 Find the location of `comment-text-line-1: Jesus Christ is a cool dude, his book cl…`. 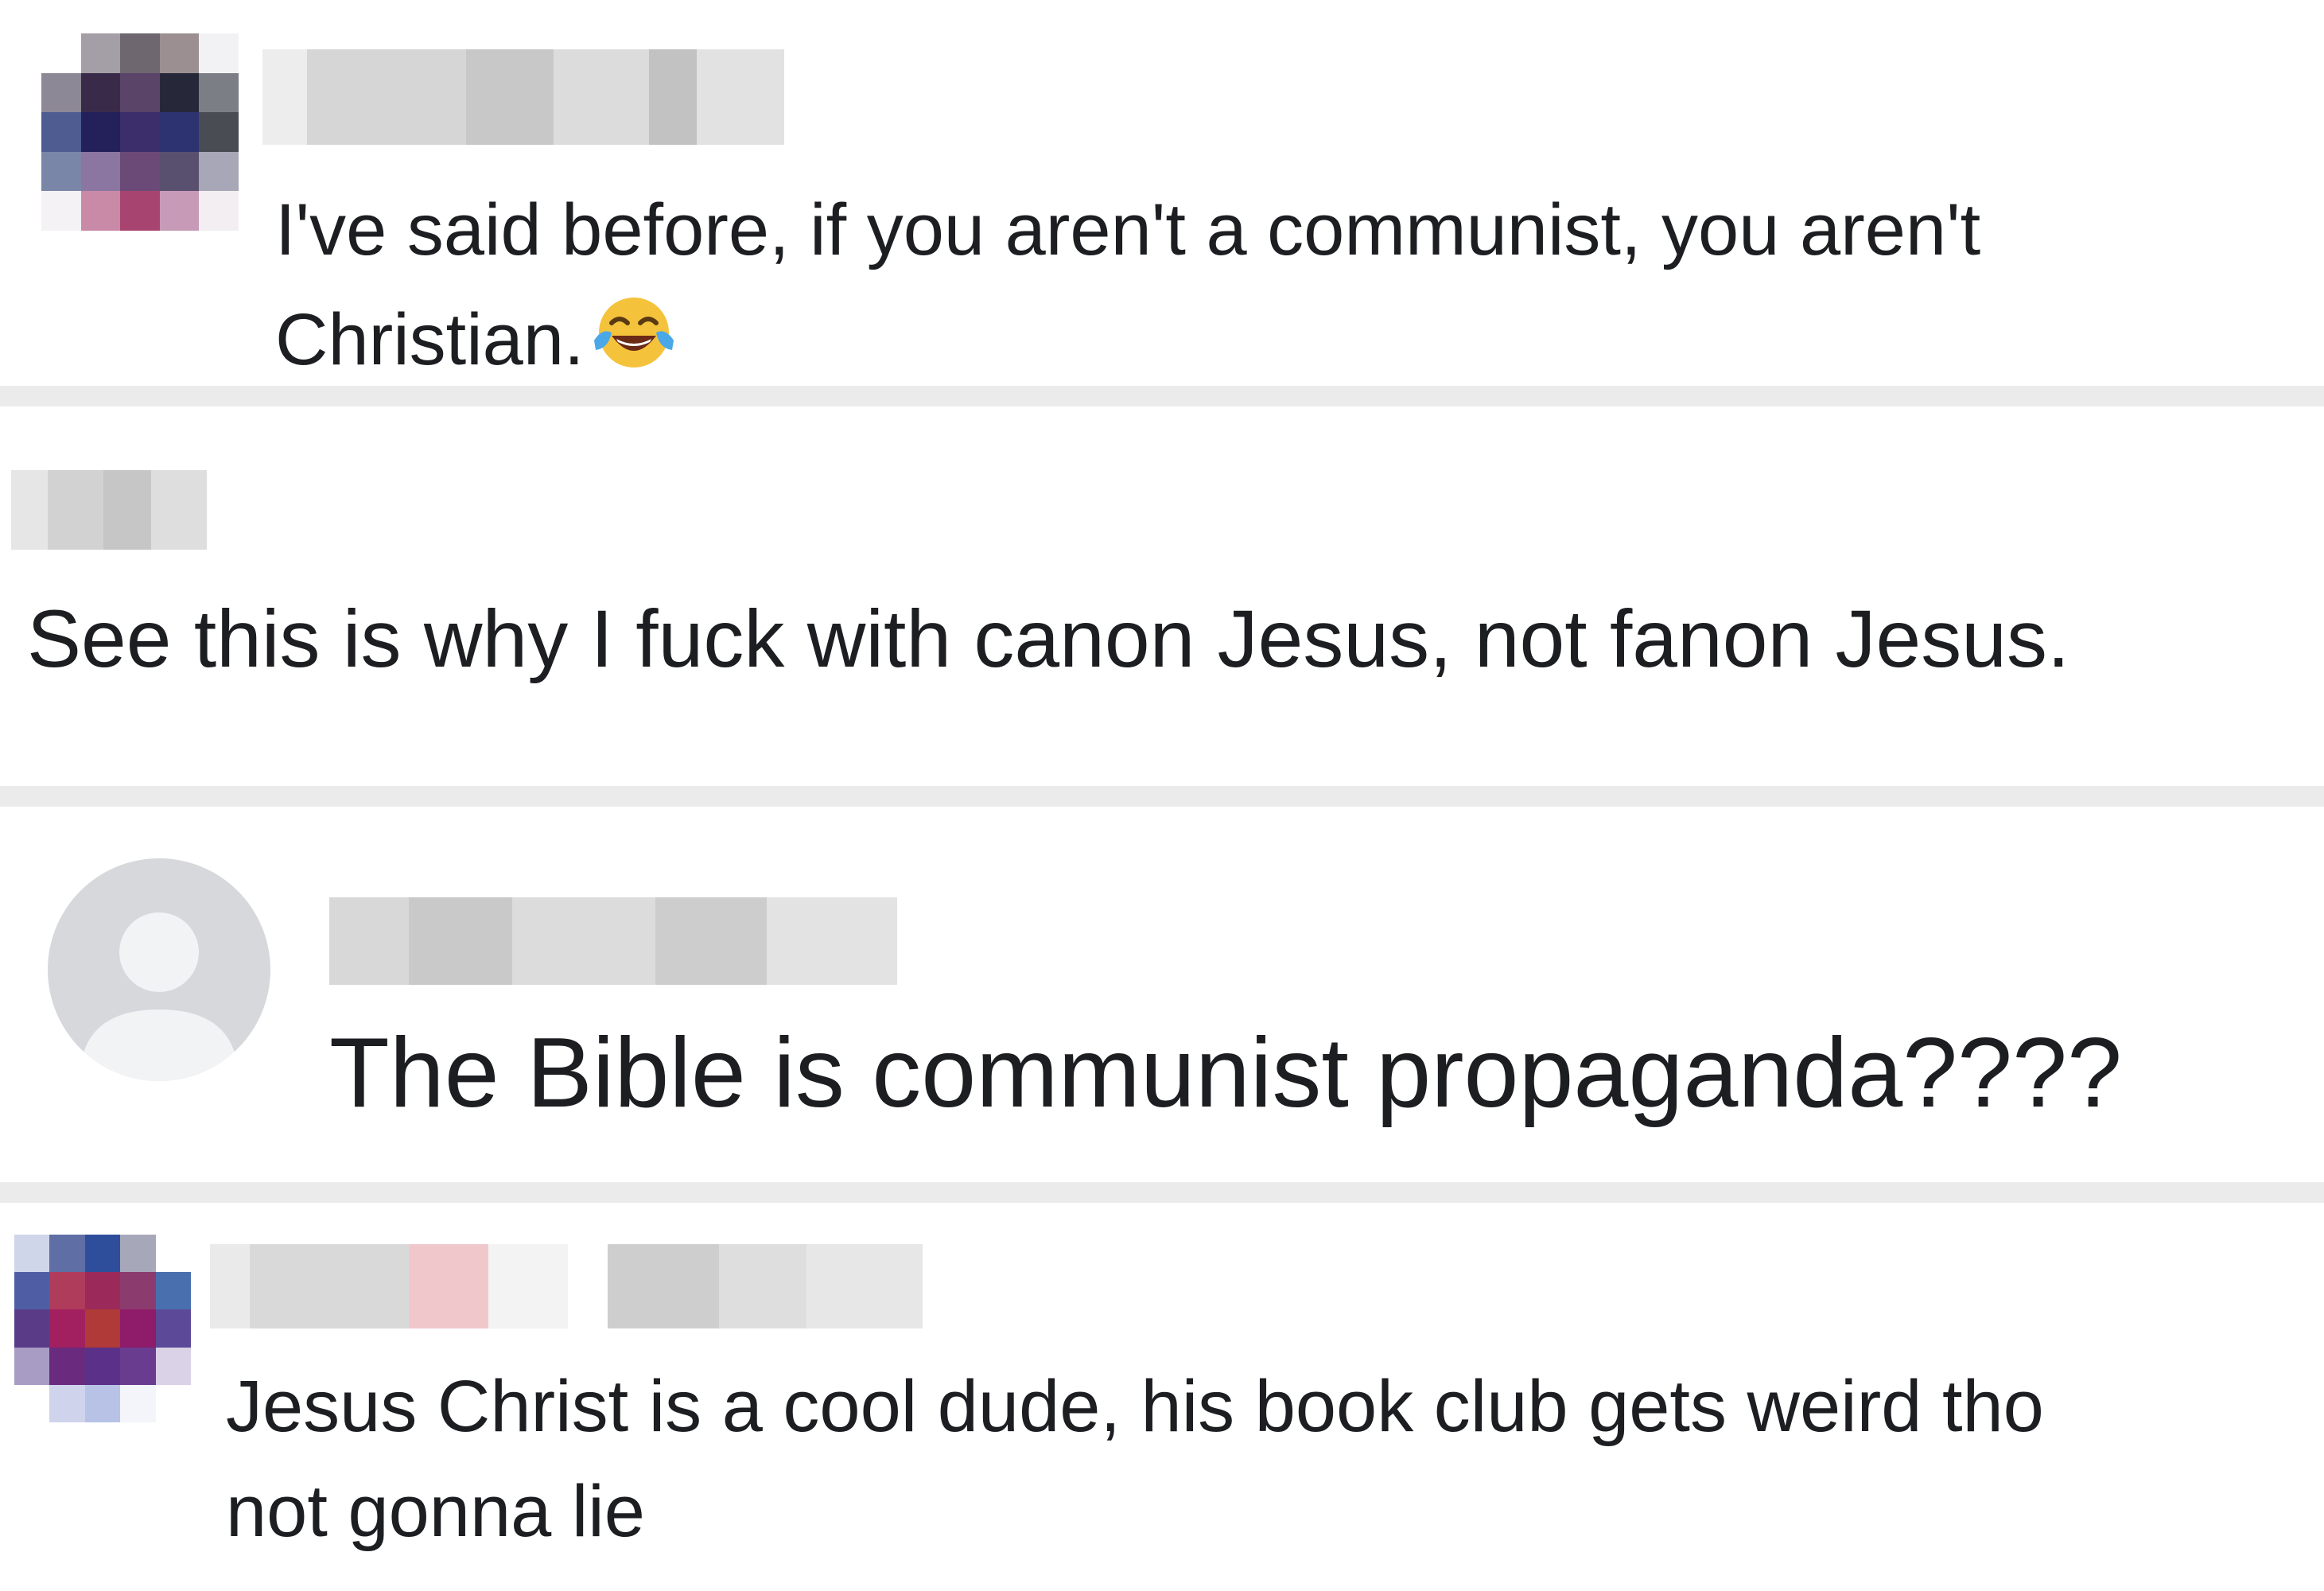

comment-text-line-1: Jesus Christ is a cool dude, his book cl… is located at coordinates (1135, 1406).